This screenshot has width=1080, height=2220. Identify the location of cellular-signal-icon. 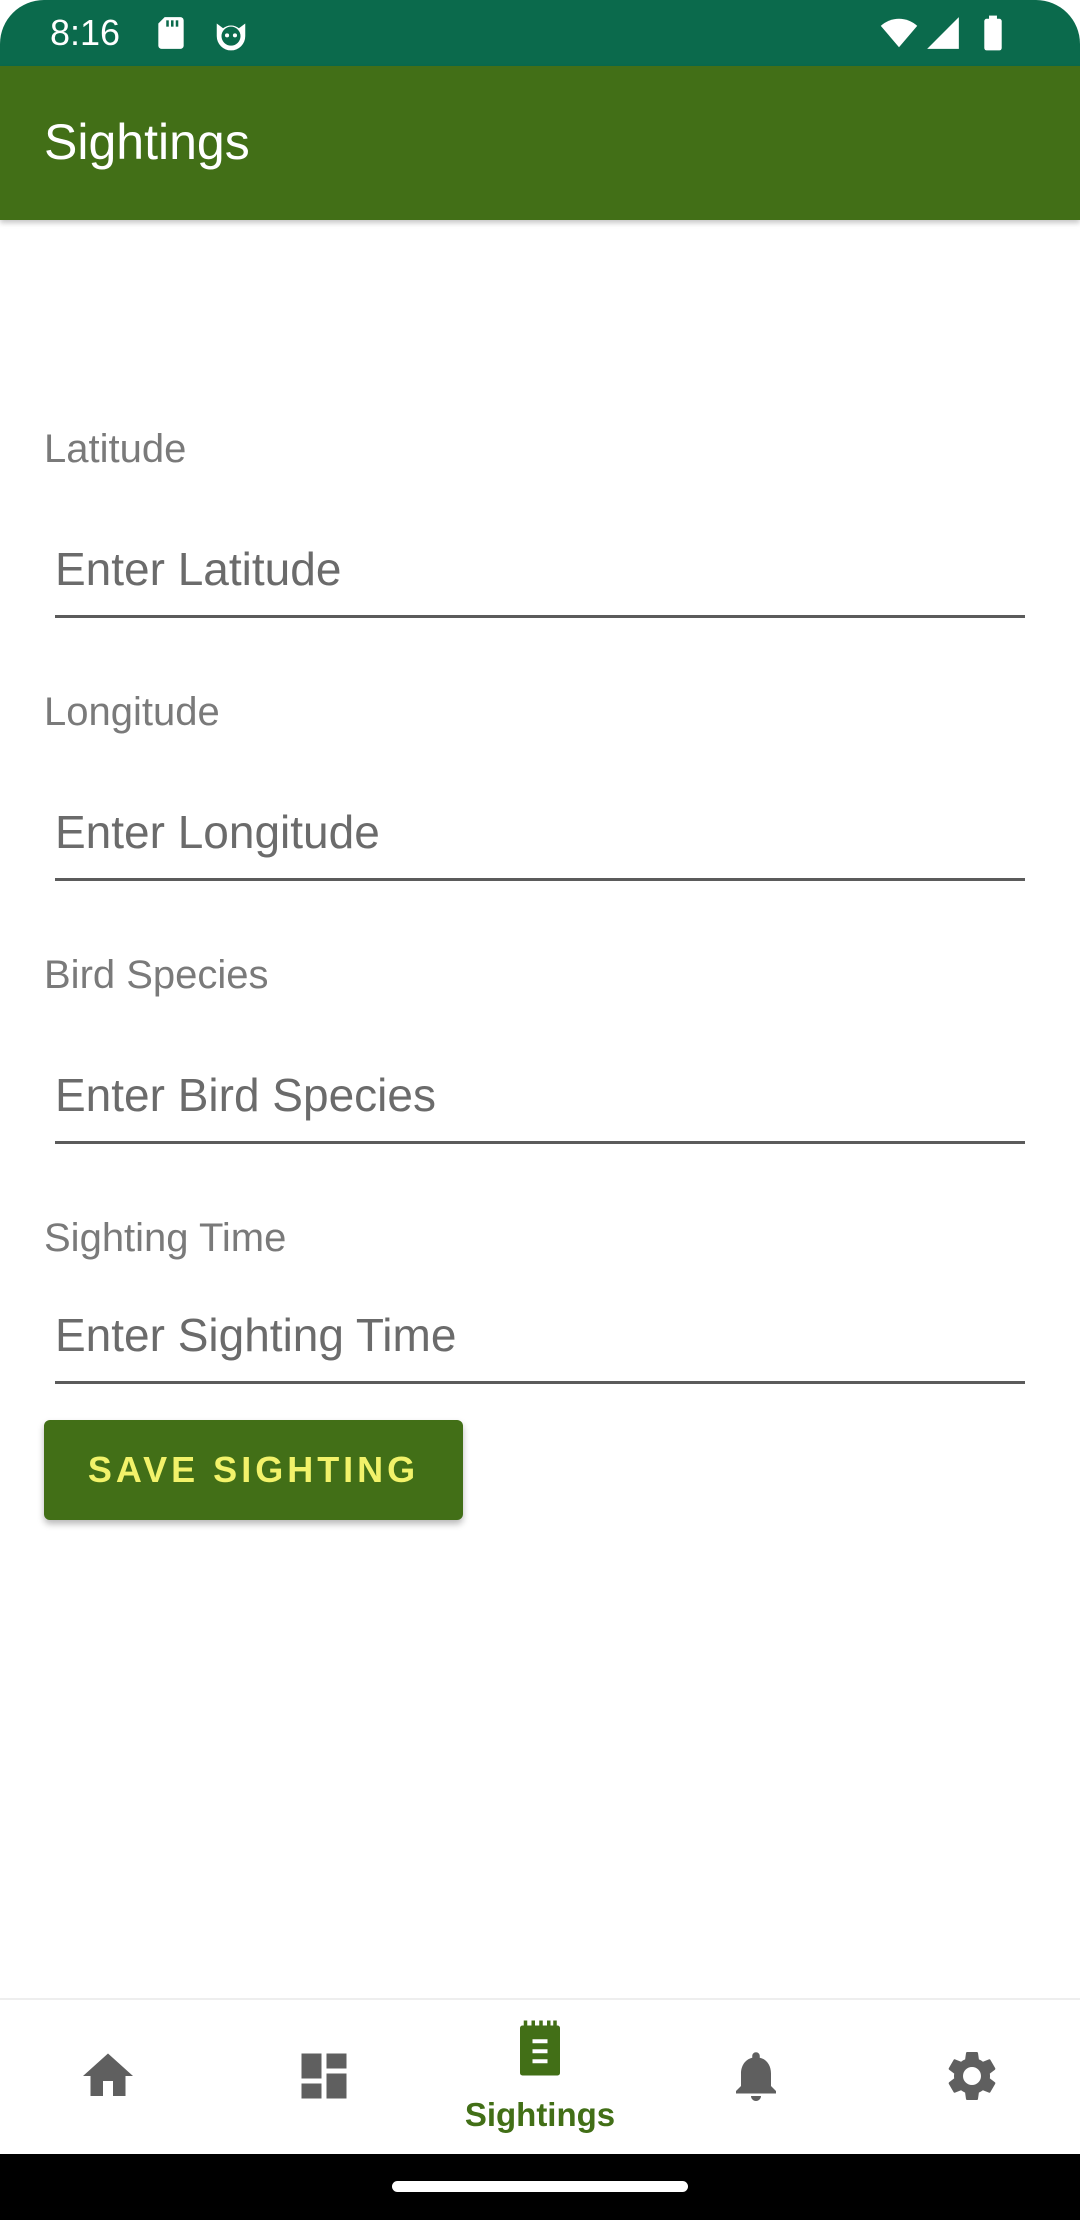
(943, 33).